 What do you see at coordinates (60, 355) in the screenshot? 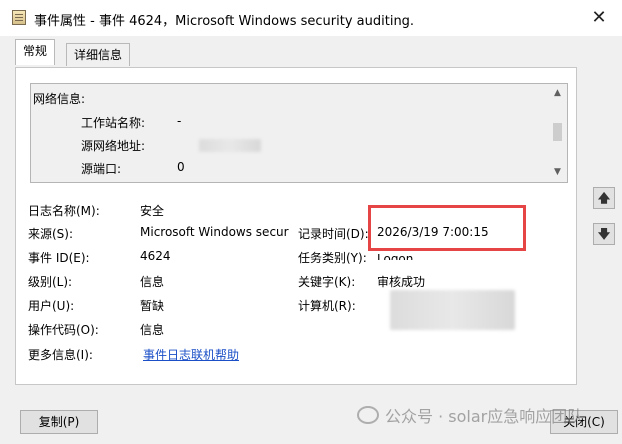
I see `more-info-label: 更多信息(I):` at bounding box center [60, 355].